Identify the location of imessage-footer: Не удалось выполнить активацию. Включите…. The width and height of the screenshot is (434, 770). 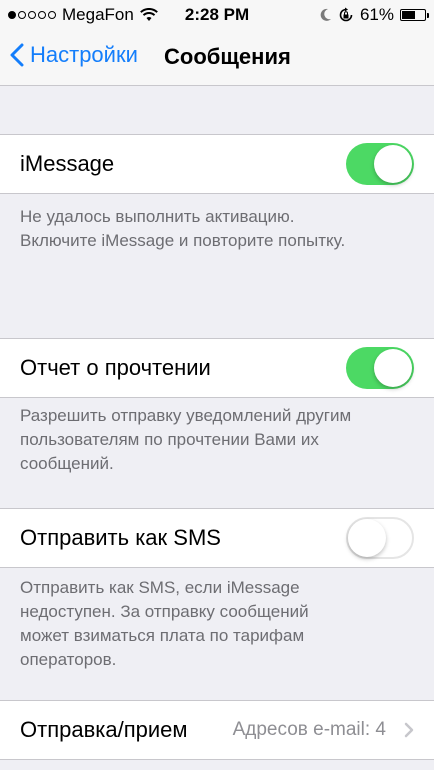
(220, 229).